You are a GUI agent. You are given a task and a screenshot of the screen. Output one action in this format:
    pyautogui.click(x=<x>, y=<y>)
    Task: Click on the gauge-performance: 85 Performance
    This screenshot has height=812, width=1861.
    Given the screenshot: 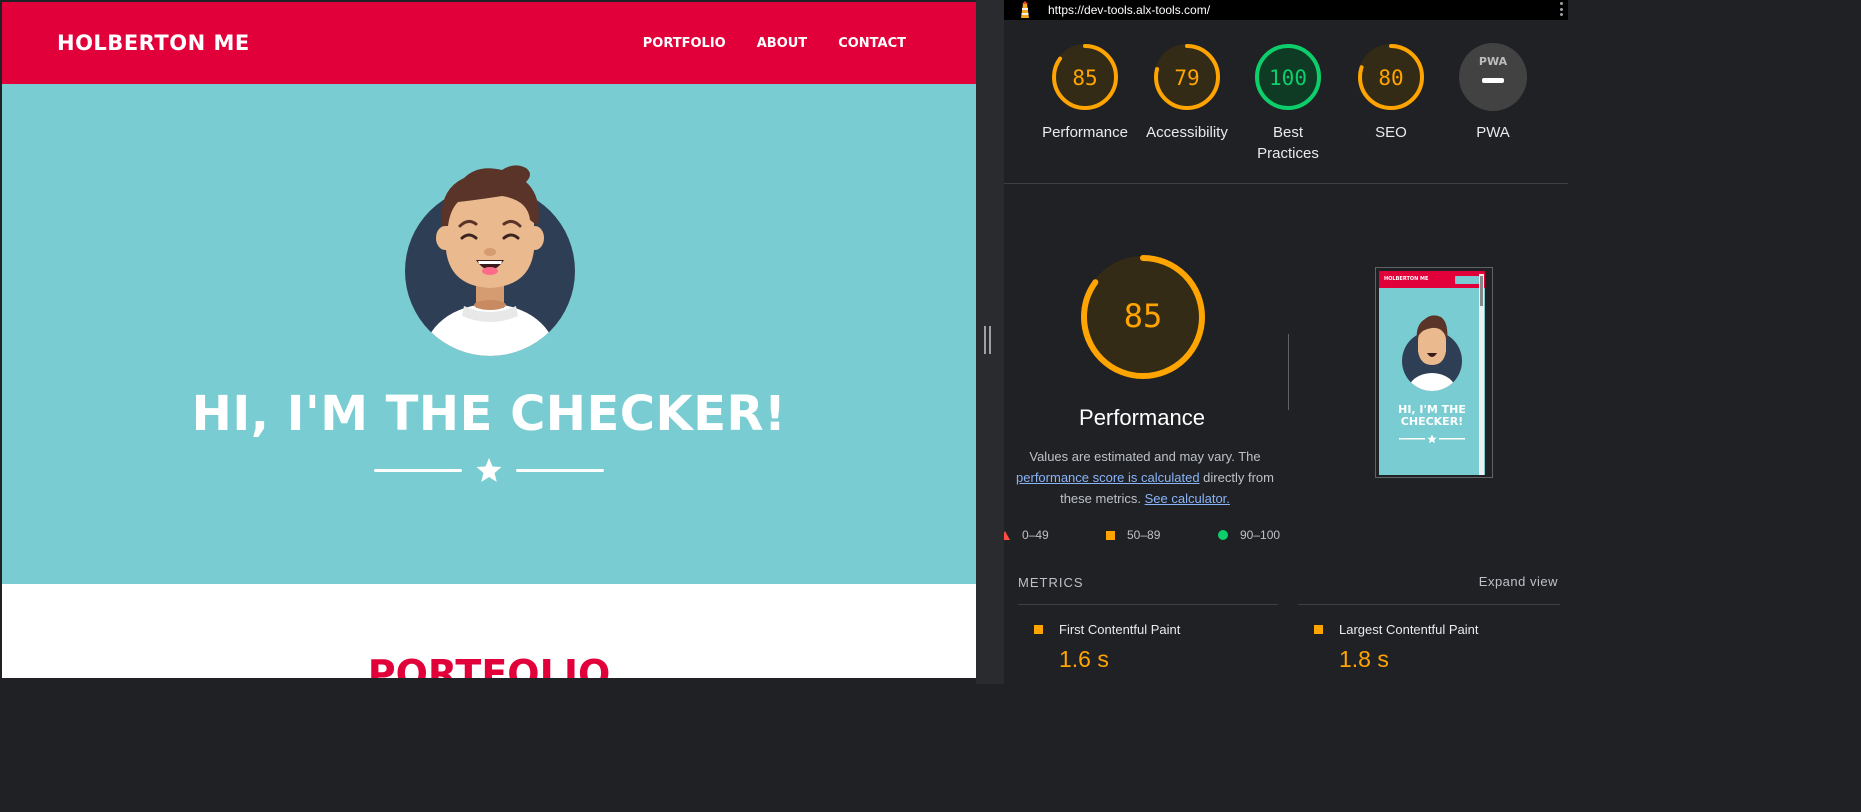 What is the action you would take?
    pyautogui.click(x=1085, y=92)
    